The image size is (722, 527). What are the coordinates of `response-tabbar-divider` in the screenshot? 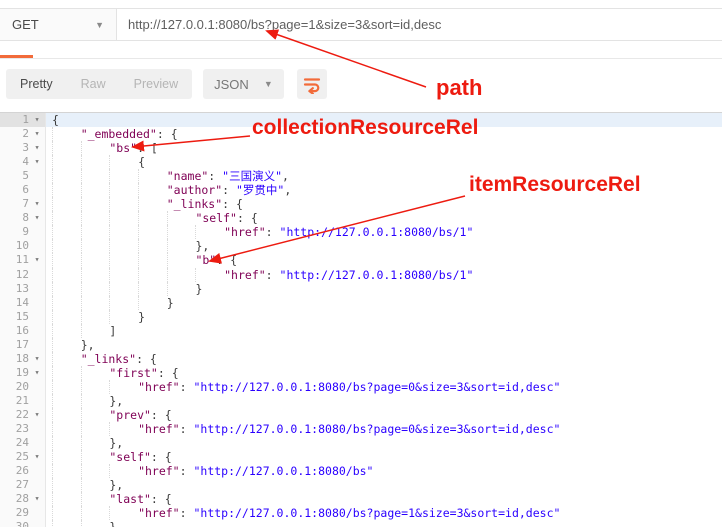 It's located at (361, 58).